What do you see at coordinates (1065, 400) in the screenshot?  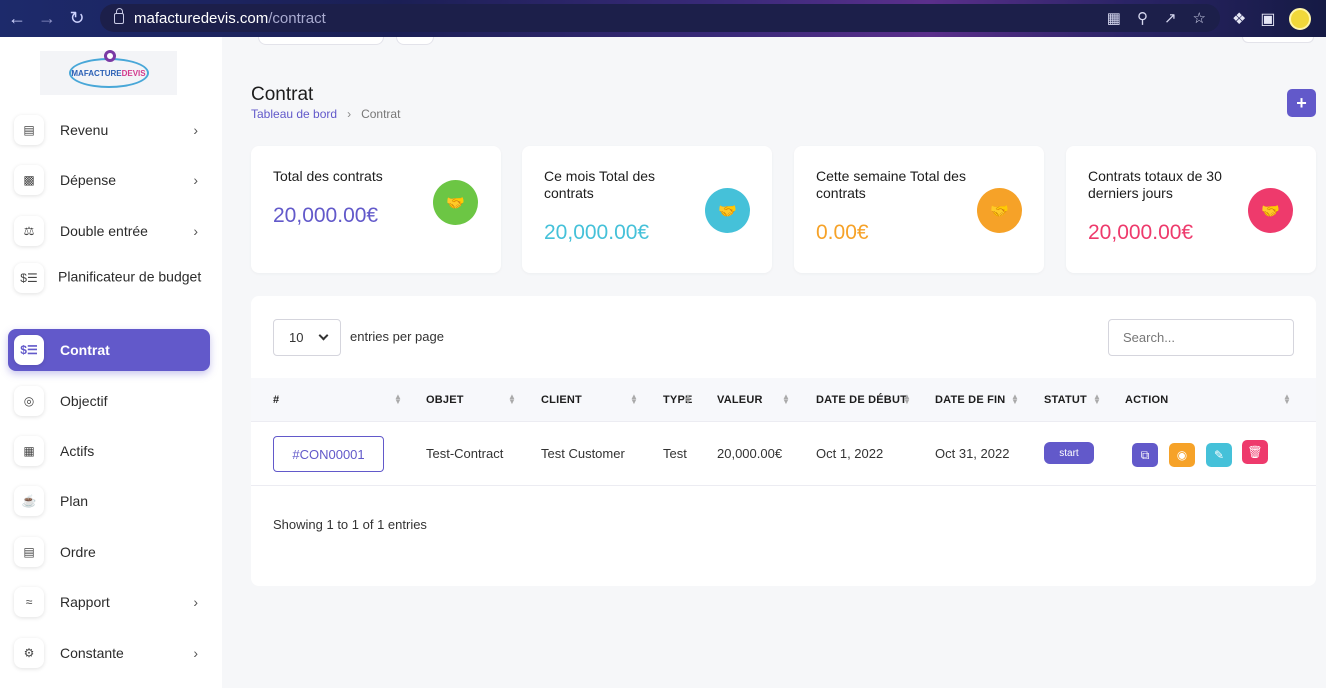 I see `column-header: STATUT` at bounding box center [1065, 400].